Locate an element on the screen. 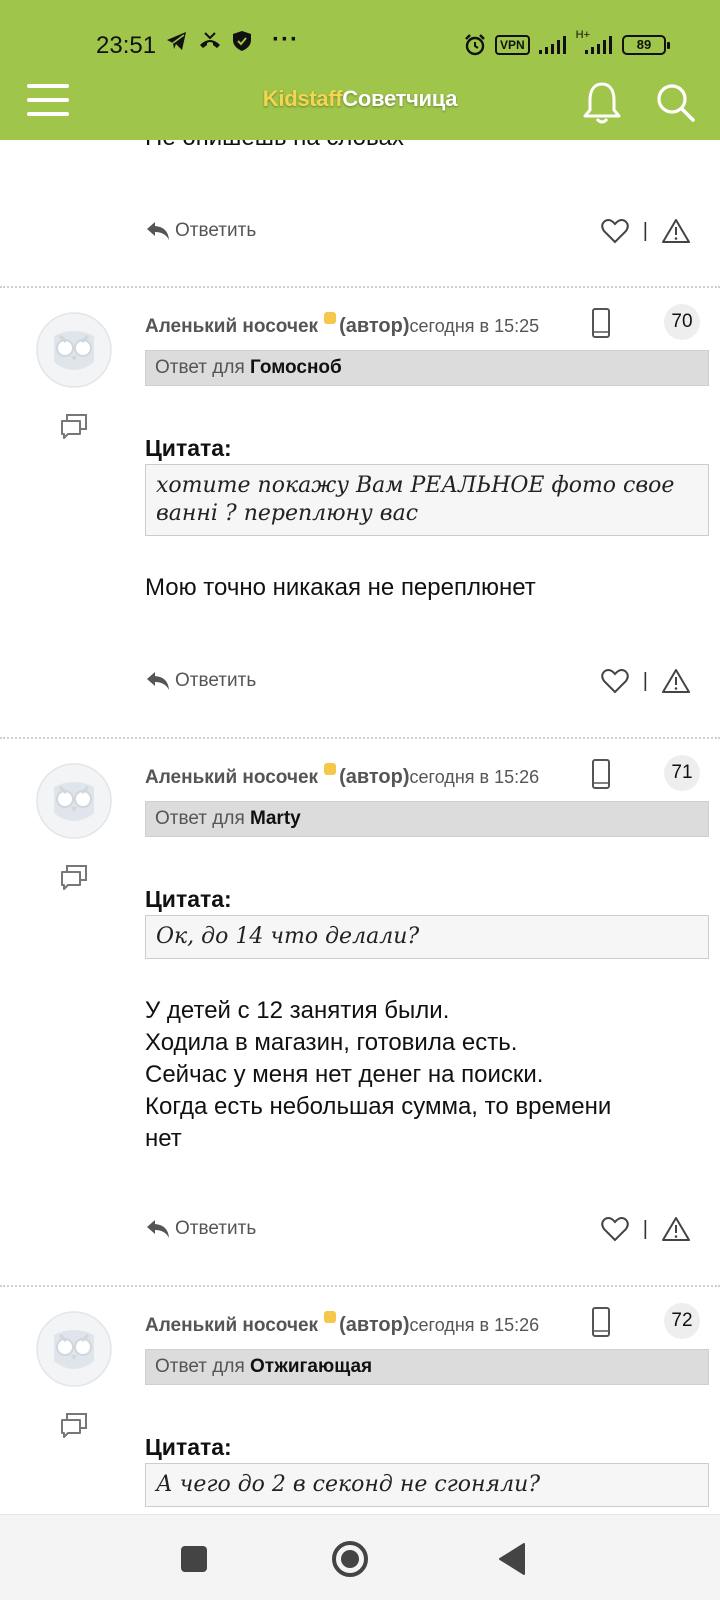 The height and width of the screenshot is (1600, 720). recent-apps-button is located at coordinates (194, 1559).